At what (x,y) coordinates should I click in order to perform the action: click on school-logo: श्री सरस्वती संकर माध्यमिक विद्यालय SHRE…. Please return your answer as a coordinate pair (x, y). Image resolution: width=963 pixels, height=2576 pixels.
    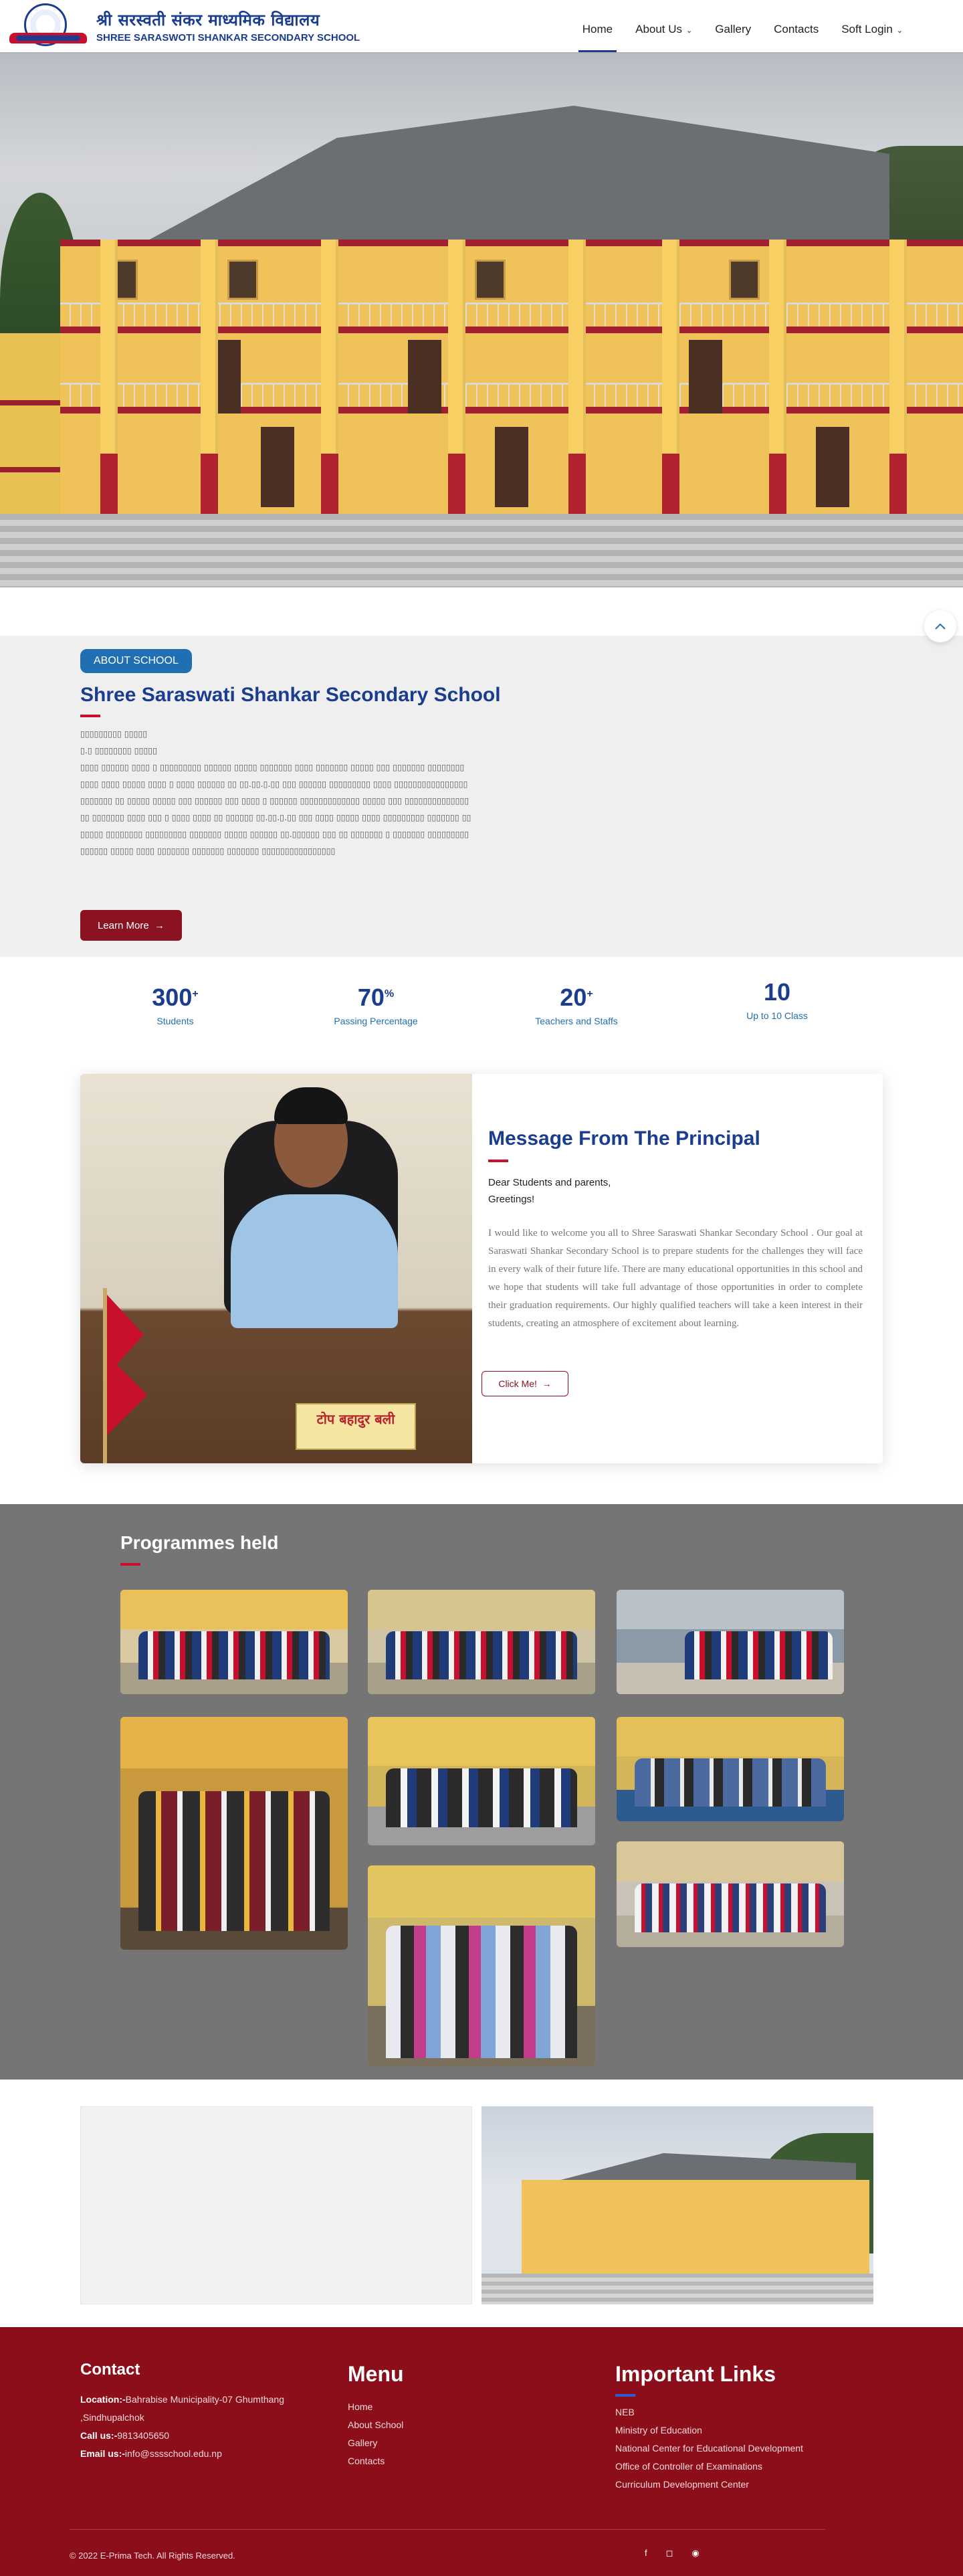
    Looking at the image, I should click on (184, 26).